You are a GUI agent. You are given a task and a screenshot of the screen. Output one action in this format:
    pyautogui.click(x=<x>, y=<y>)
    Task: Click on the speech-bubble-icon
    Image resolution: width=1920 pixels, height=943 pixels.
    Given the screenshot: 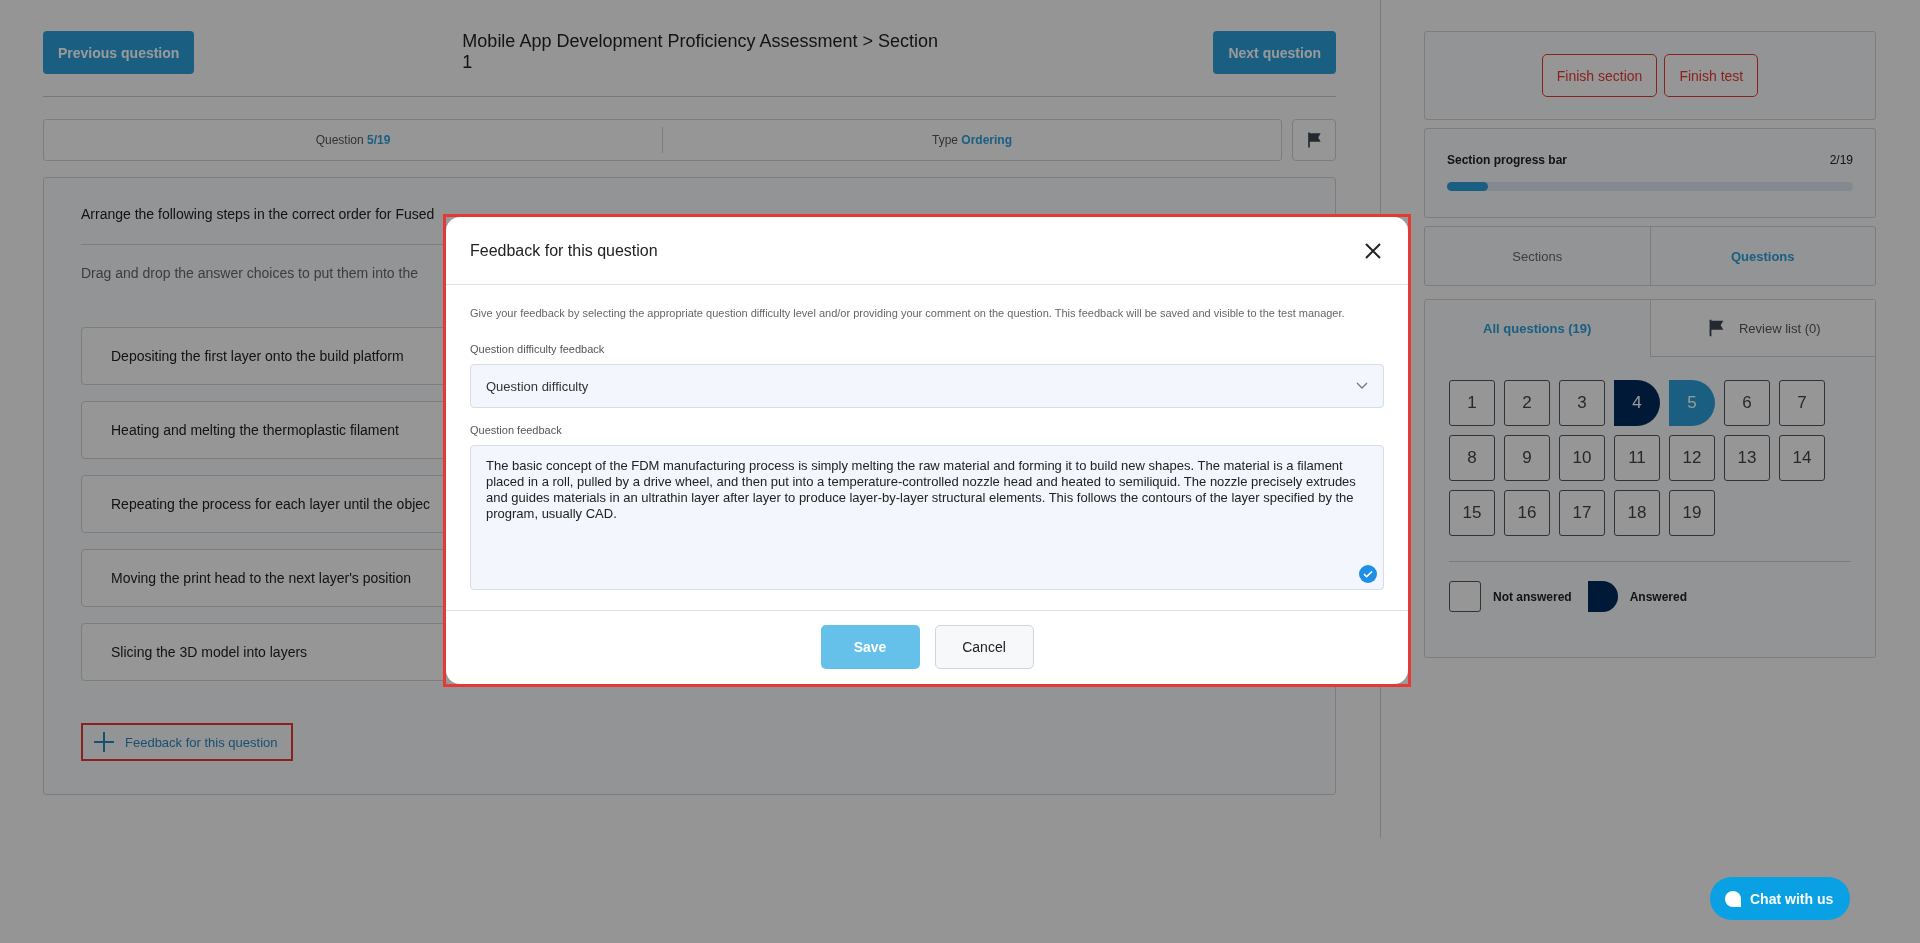 What is the action you would take?
    pyautogui.click(x=1733, y=898)
    